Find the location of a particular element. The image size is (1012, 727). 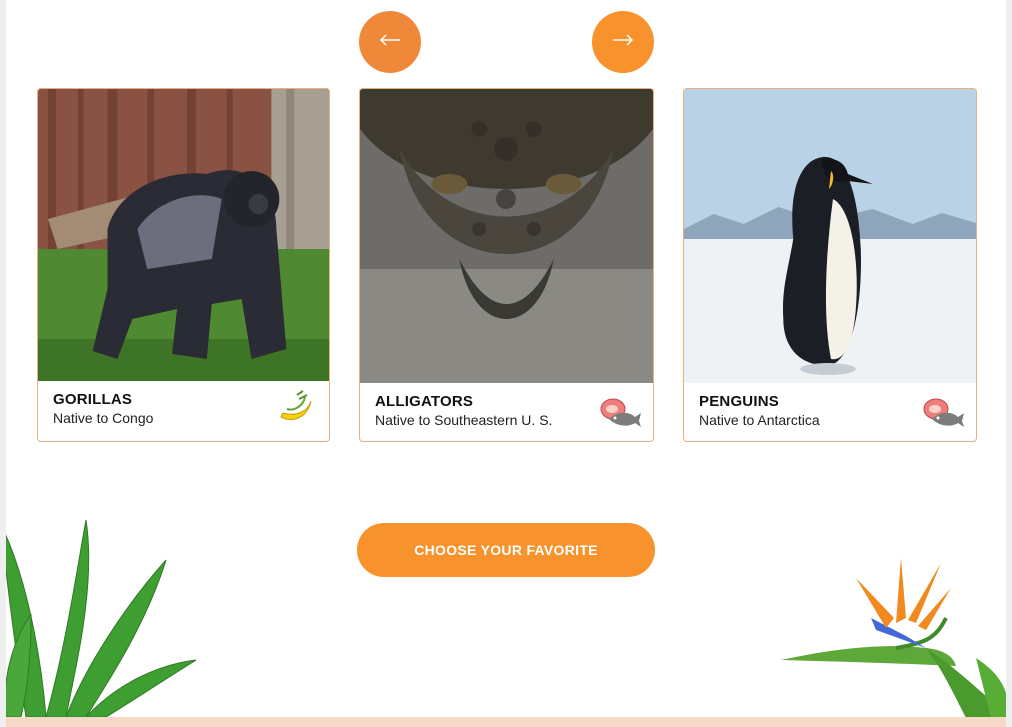

fern-plant-decoration is located at coordinates (101, 616).